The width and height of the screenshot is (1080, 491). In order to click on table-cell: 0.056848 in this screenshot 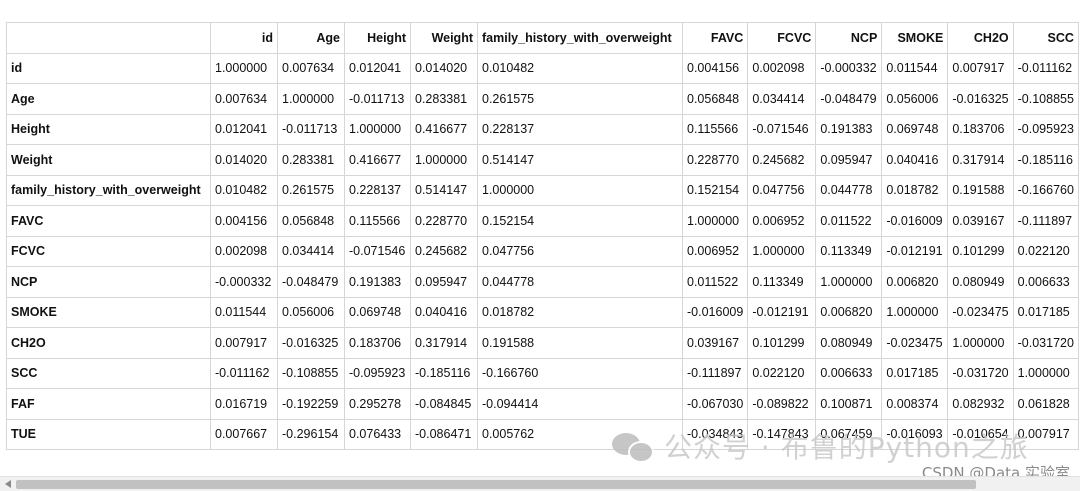, I will do `click(311, 221)`.